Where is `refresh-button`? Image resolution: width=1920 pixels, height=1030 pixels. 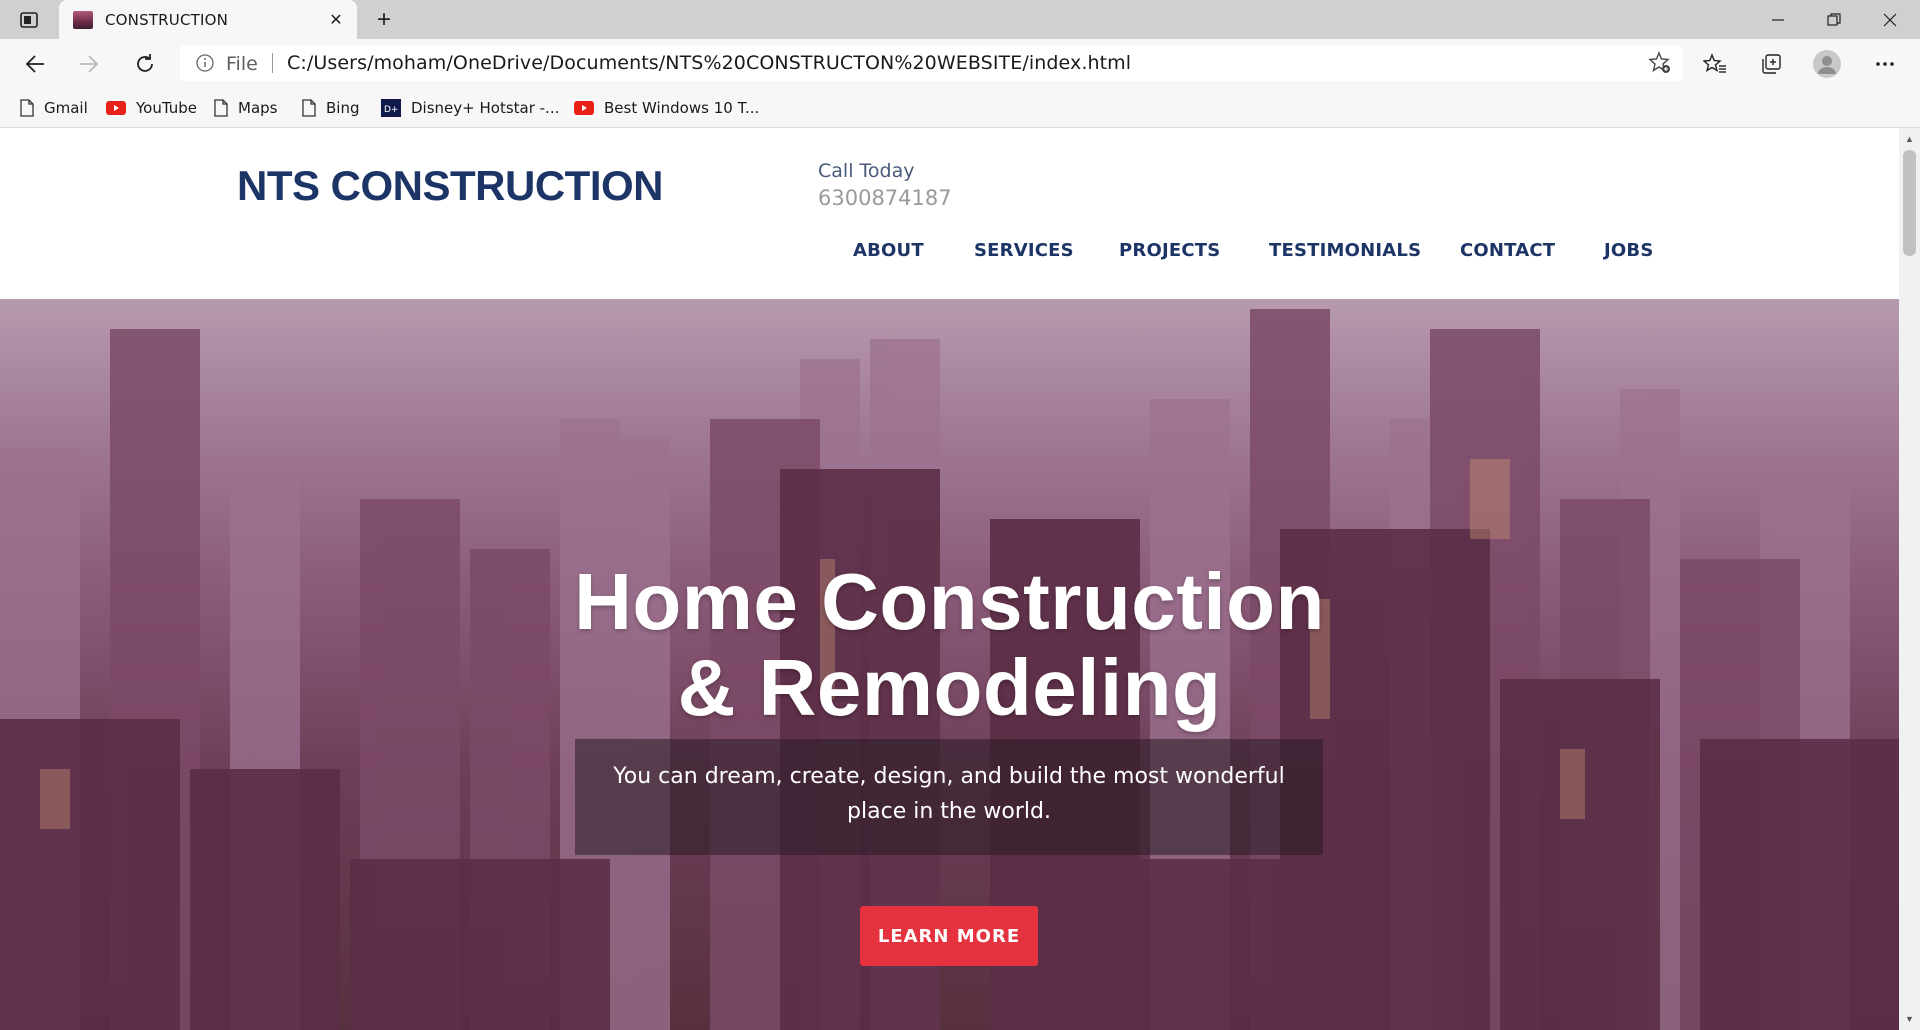 refresh-button is located at coordinates (145, 64).